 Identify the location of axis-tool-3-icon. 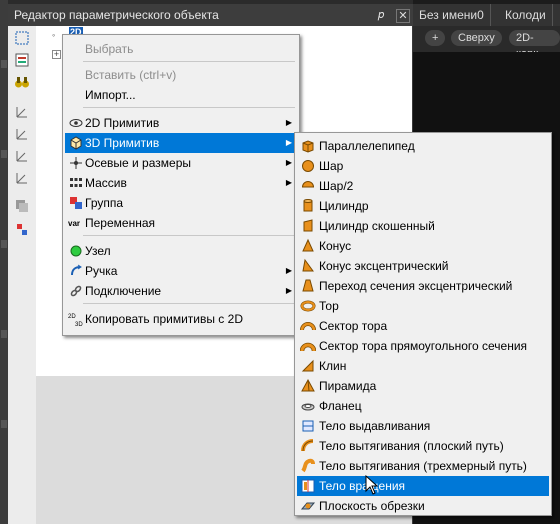
(22, 156).